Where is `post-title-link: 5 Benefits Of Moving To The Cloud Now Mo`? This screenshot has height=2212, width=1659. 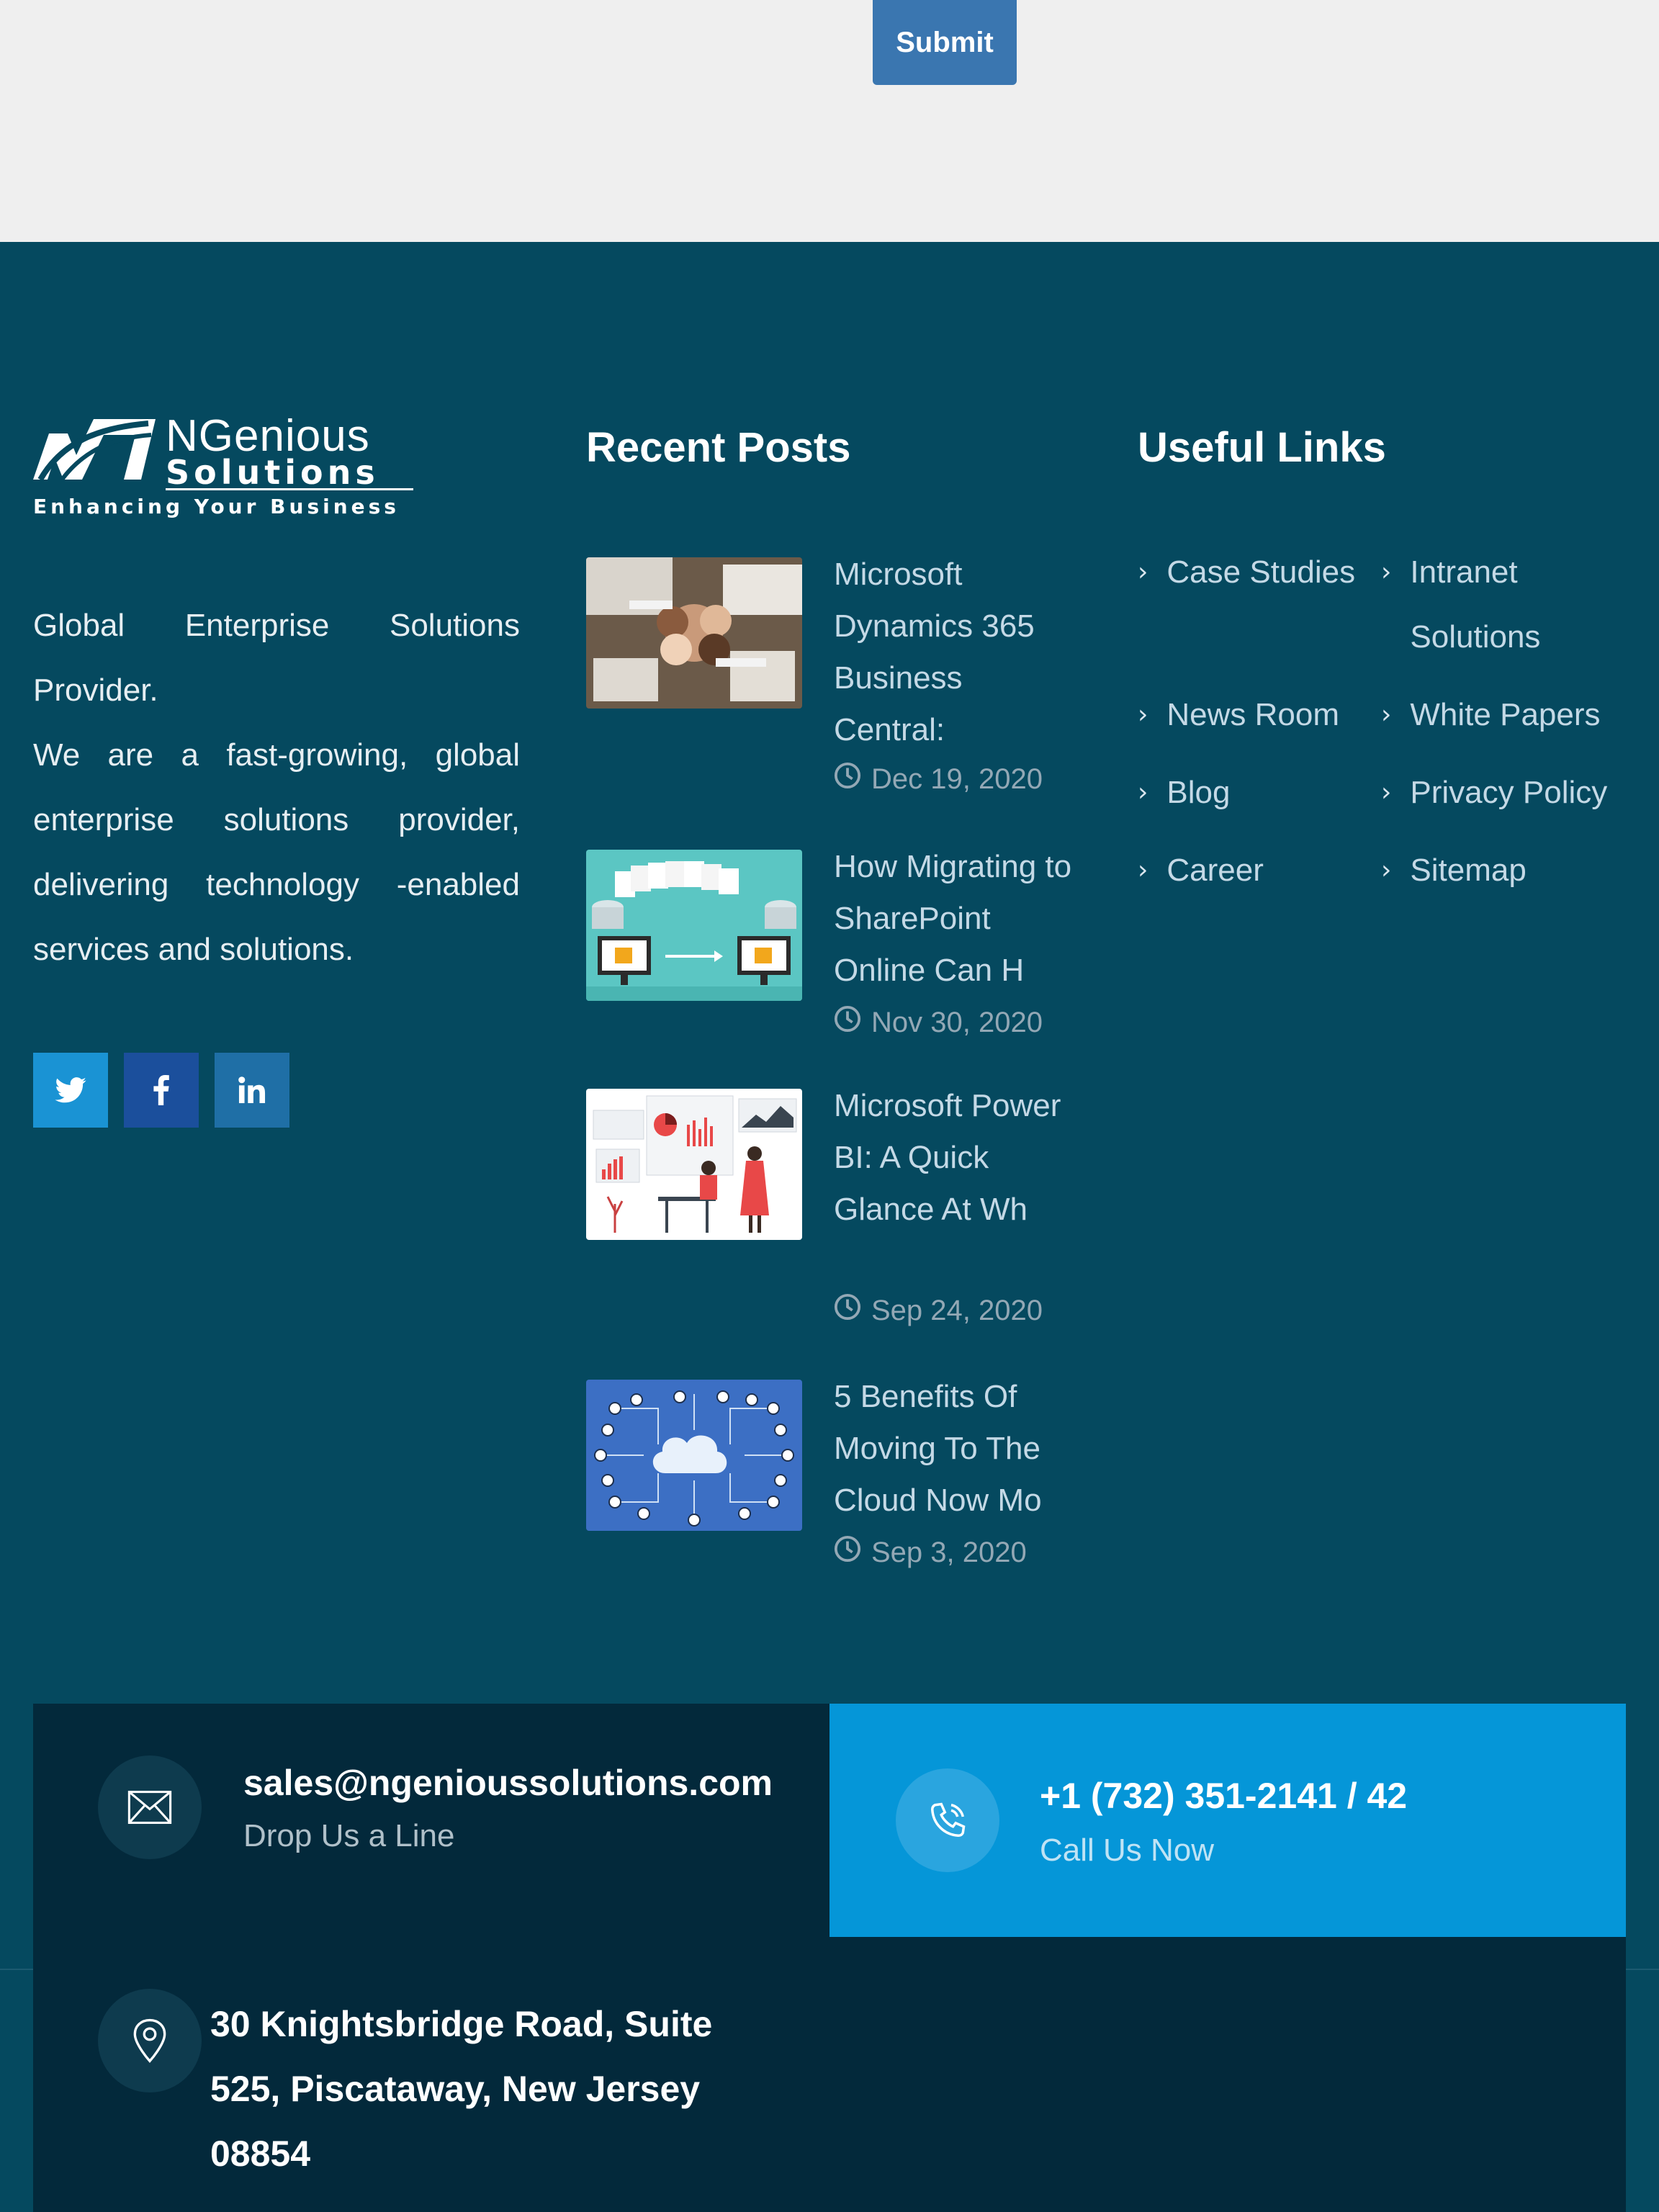 post-title-link: 5 Benefits Of Moving To The Cloud Now Mo is located at coordinates (956, 1449).